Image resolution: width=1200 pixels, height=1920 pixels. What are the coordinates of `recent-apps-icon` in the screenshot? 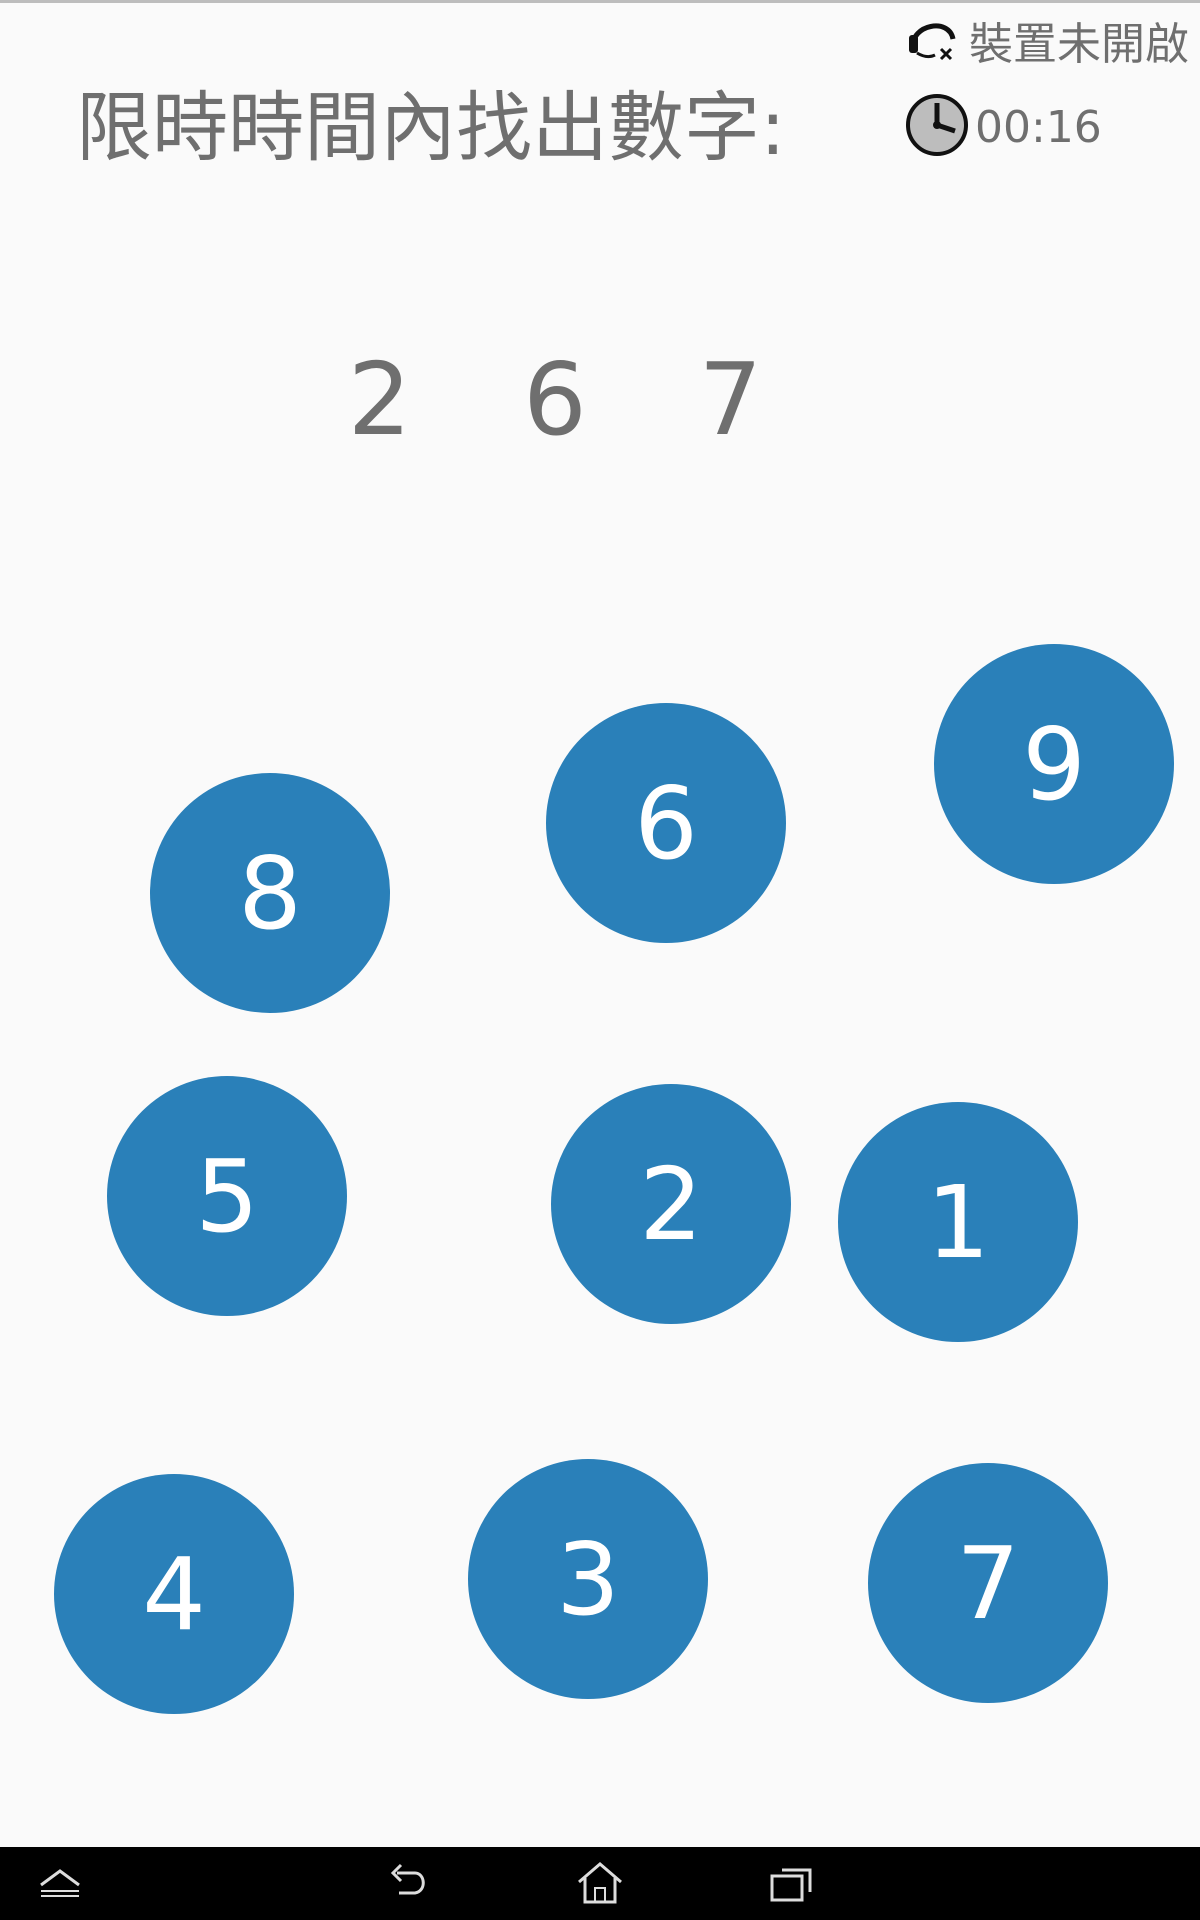 It's located at (792, 1883).